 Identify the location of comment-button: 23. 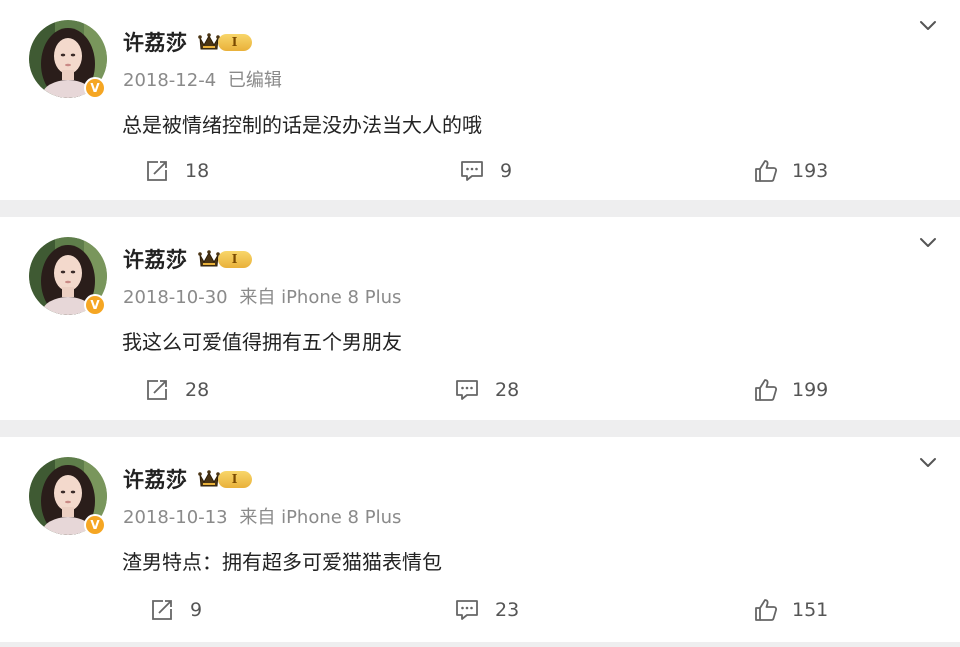
(487, 610).